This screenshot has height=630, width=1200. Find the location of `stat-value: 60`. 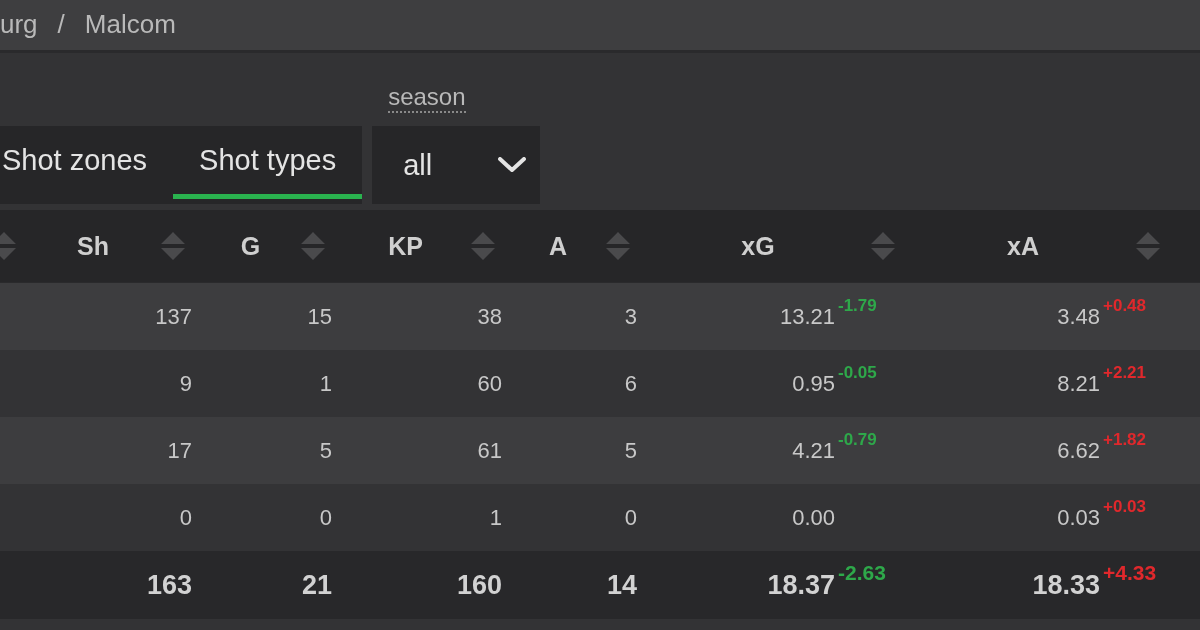

stat-value: 60 is located at coordinates (489, 383).